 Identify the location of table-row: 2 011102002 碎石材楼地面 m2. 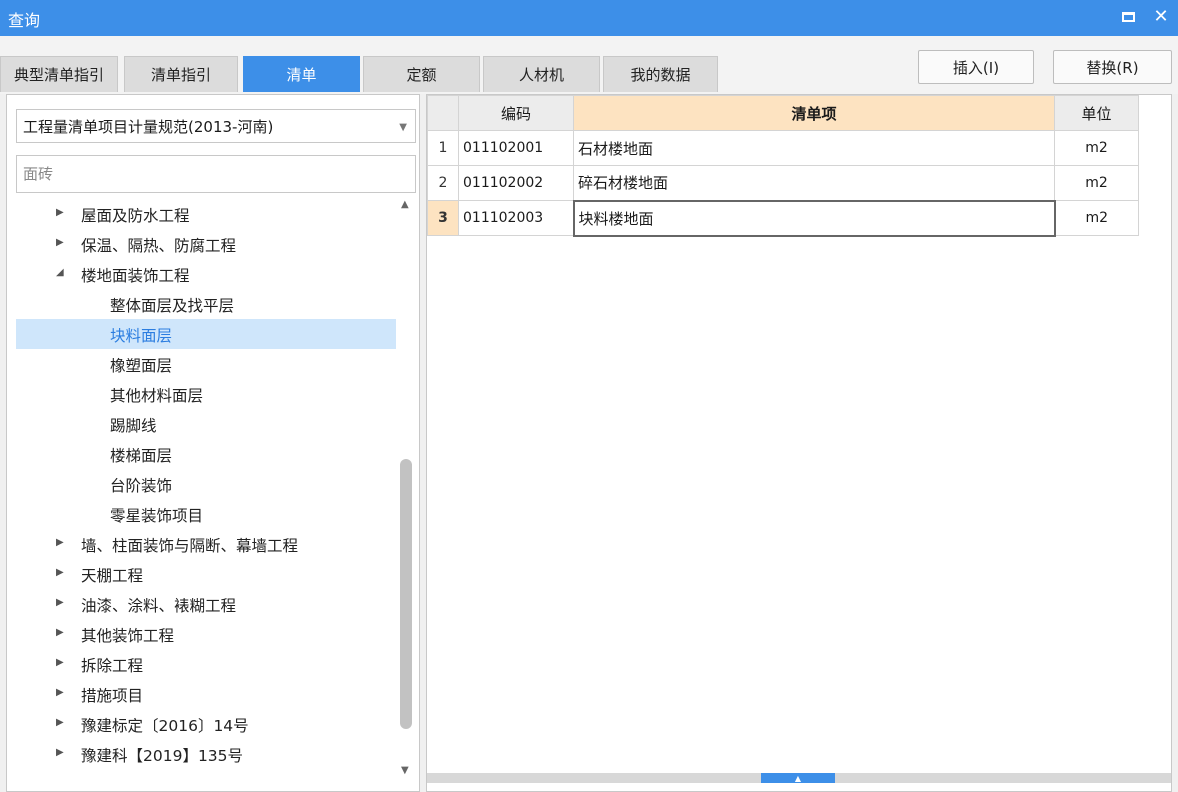
(783, 183).